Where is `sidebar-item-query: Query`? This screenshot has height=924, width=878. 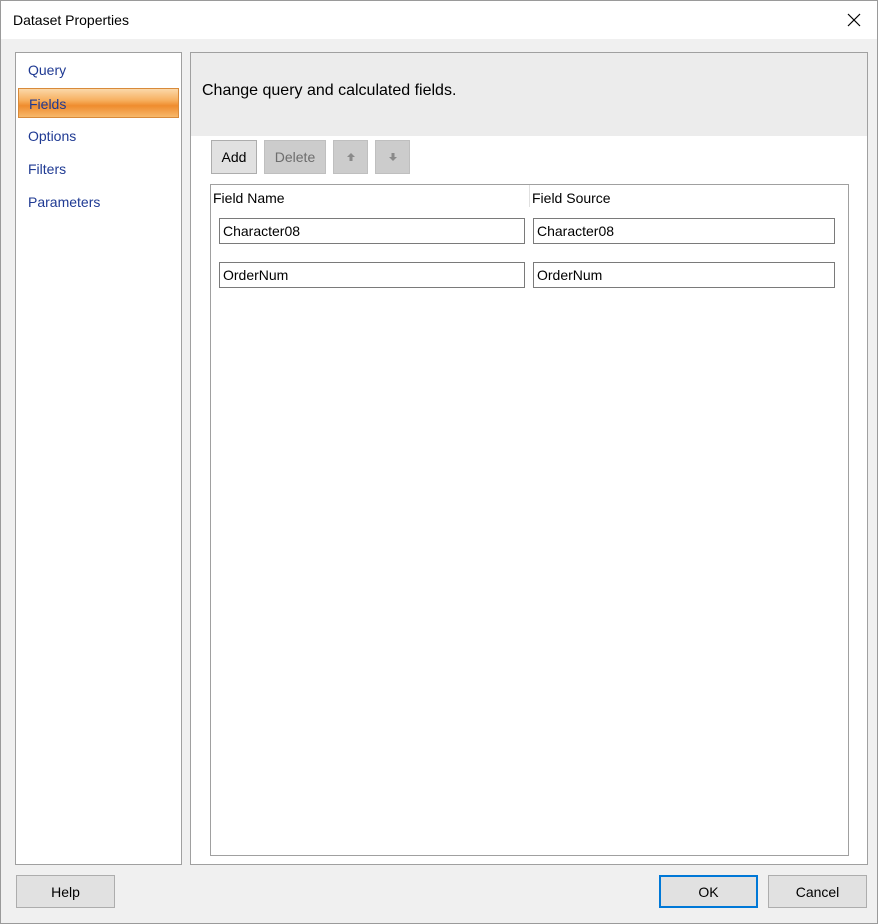 sidebar-item-query: Query is located at coordinates (98, 70).